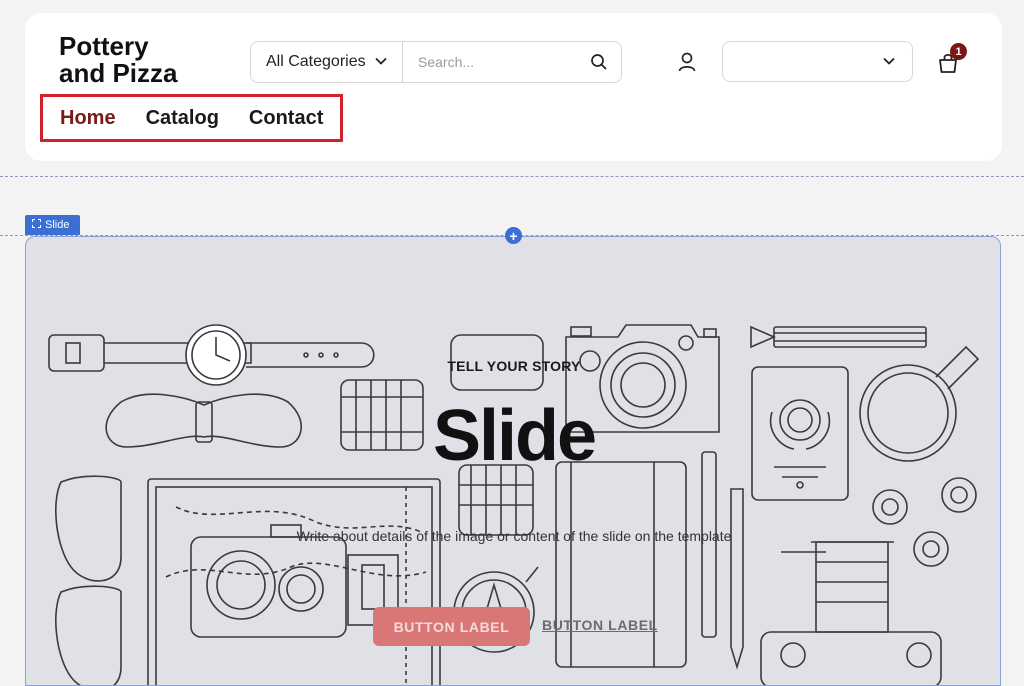 The height and width of the screenshot is (686, 1024). I want to click on currency-select, so click(817, 61).